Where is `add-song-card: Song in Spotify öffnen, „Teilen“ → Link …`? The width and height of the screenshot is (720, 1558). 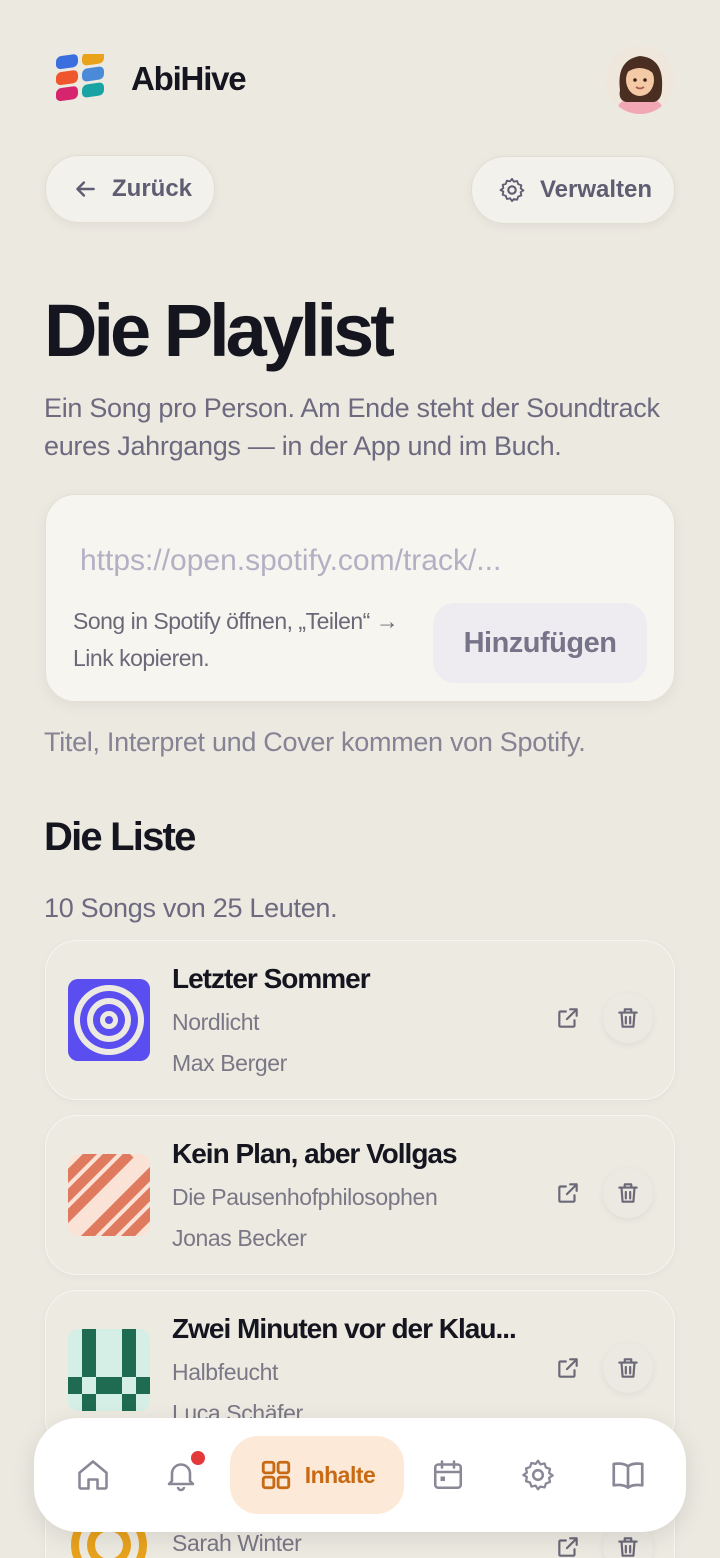 add-song-card: Song in Spotify öffnen, „Teilen“ → Link … is located at coordinates (360, 598).